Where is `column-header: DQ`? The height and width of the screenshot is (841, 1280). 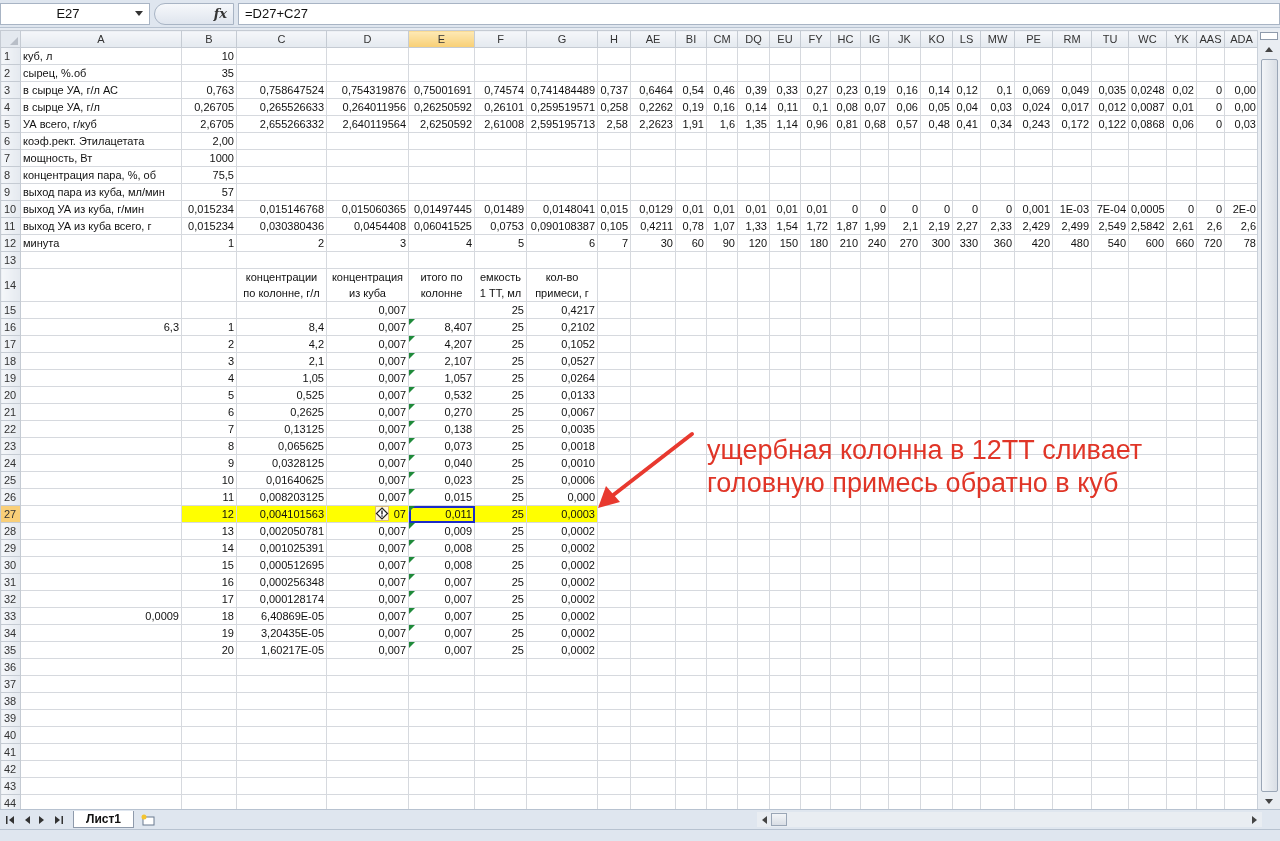 column-header: DQ is located at coordinates (753, 39).